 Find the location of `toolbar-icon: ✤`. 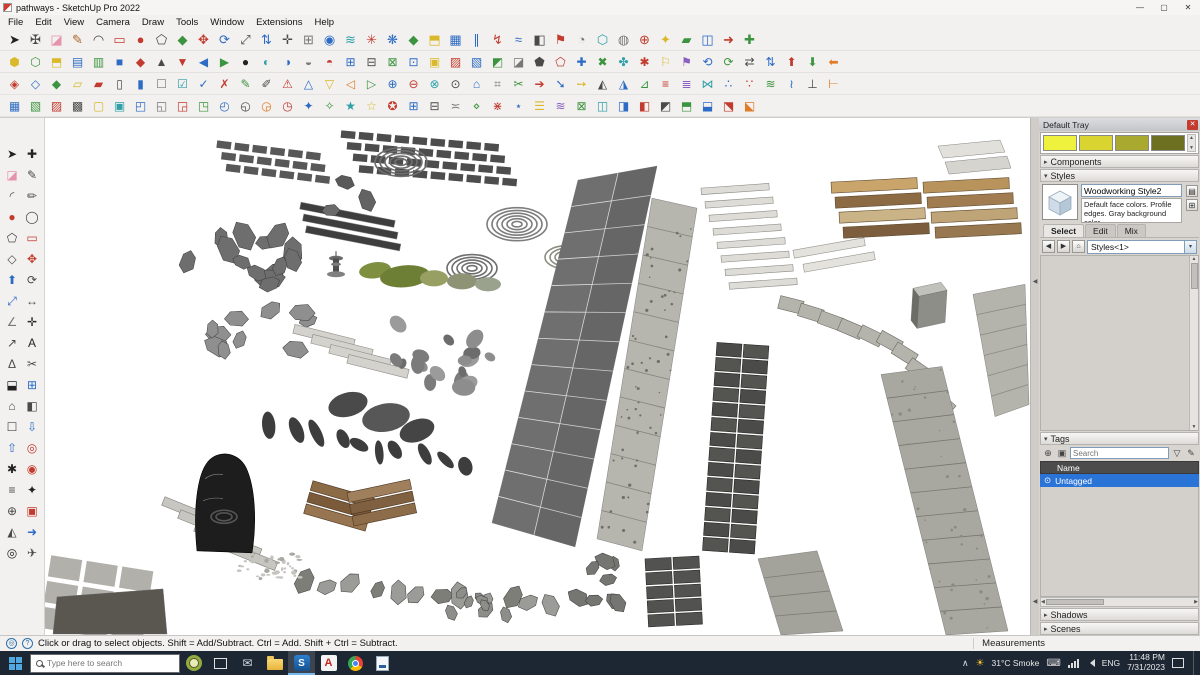

toolbar-icon: ✤ is located at coordinates (623, 62).